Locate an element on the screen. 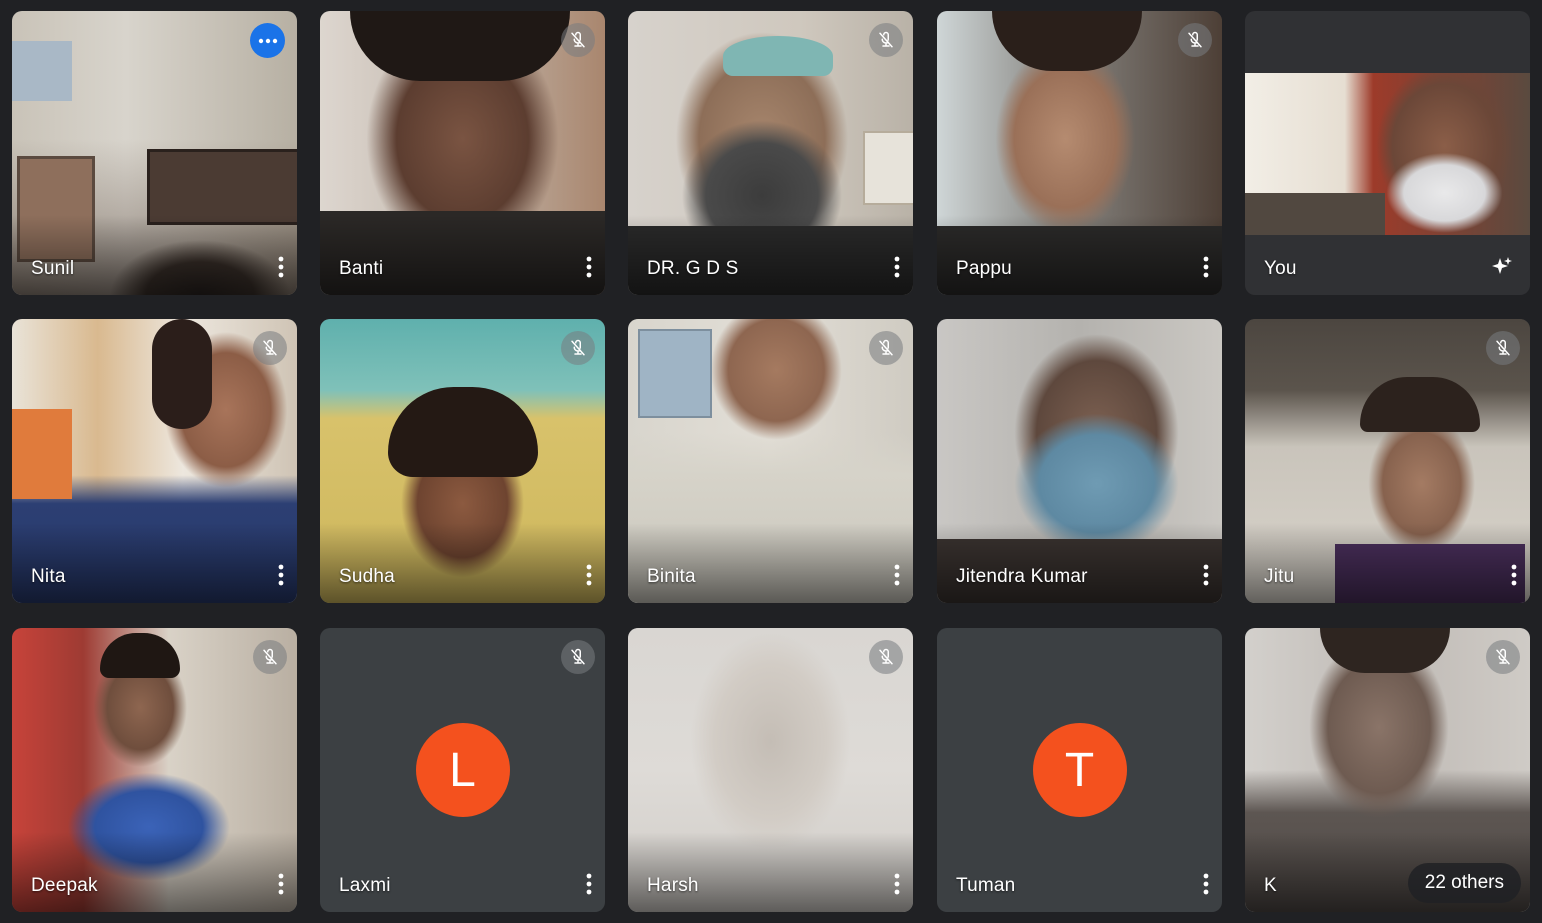 This screenshot has height=923, width=1542. participant-name: Jitu is located at coordinates (1279, 576).